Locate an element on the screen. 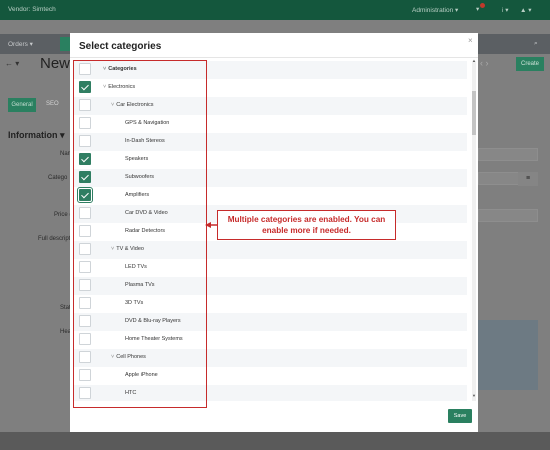  price-label: Price ( is located at coordinates (63, 215).